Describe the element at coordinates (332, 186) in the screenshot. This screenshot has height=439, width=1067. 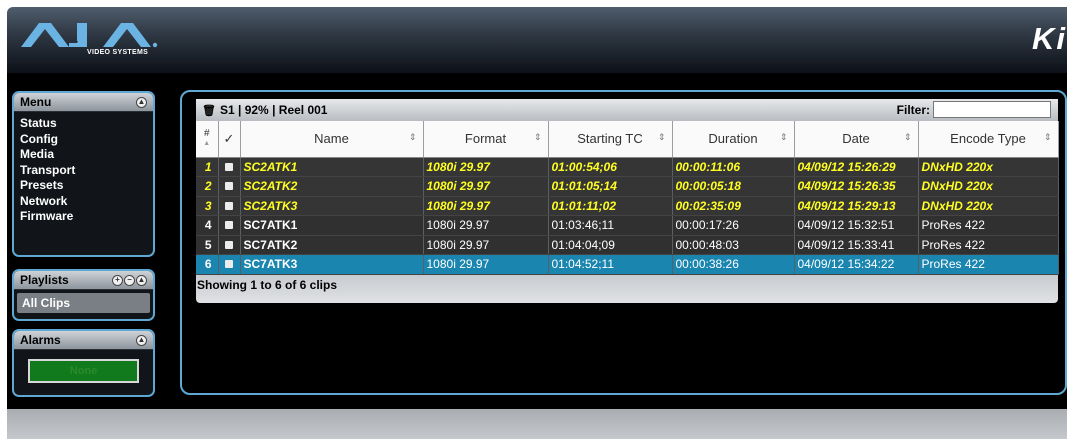
I see `cell-name: SC2ATK2` at that location.